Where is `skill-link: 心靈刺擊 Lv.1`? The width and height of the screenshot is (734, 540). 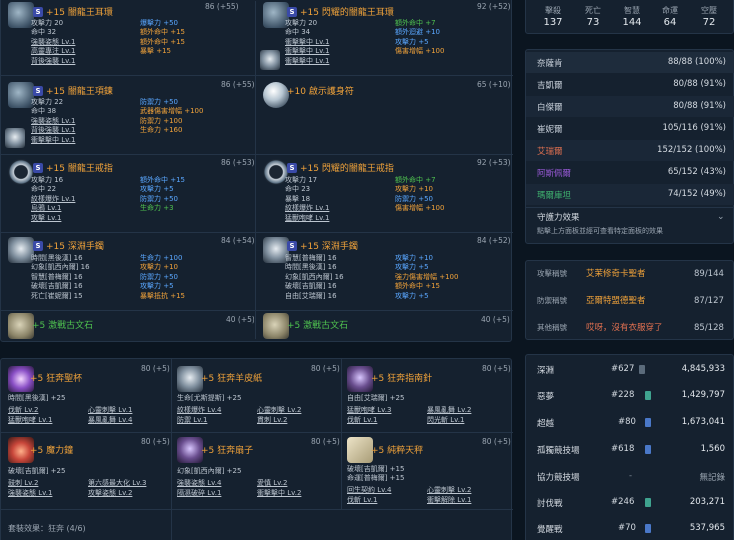 skill-link: 心靈刺擊 Lv.1 is located at coordinates (110, 410).